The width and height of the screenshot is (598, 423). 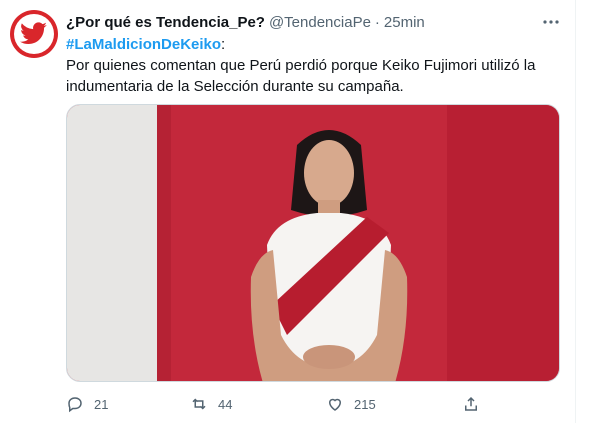 I want to click on heart-icon, so click(x=335, y=404).